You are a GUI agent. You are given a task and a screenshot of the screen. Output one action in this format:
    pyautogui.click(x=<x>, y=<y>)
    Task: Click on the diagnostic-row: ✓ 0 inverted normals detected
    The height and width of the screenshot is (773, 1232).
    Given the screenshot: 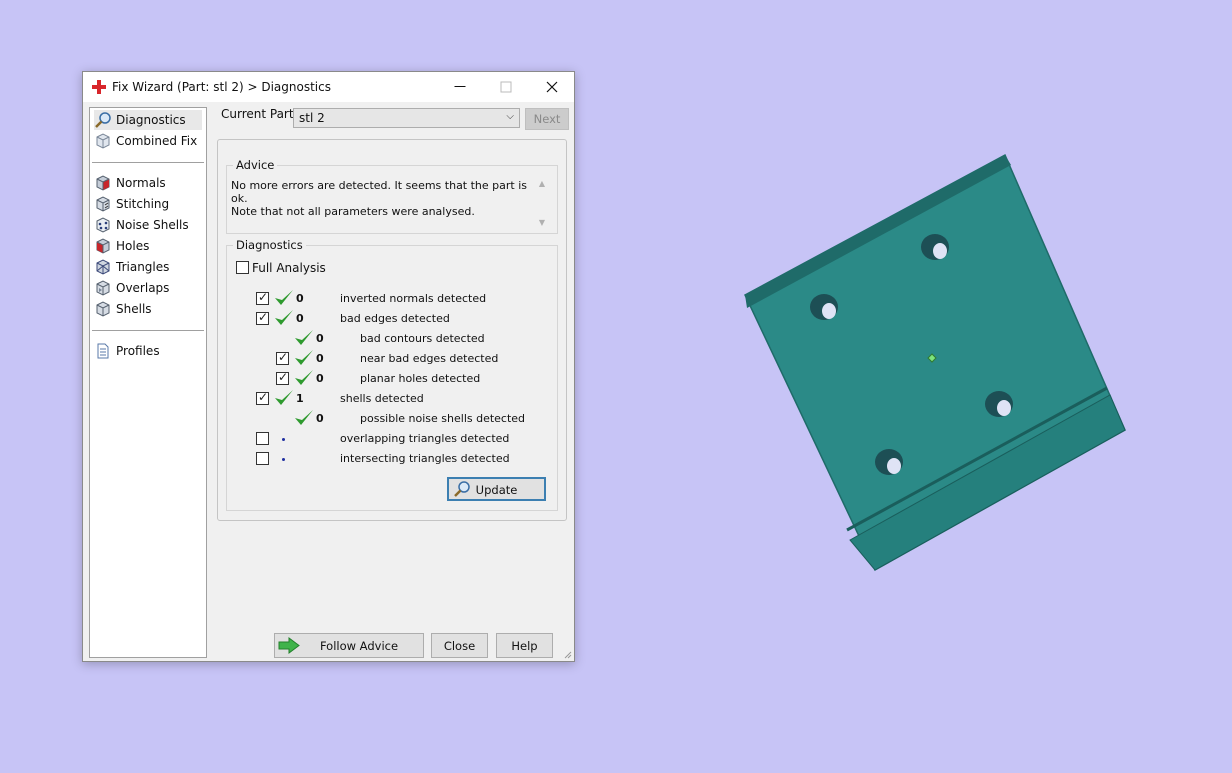 What is the action you would take?
    pyautogui.click(x=392, y=299)
    